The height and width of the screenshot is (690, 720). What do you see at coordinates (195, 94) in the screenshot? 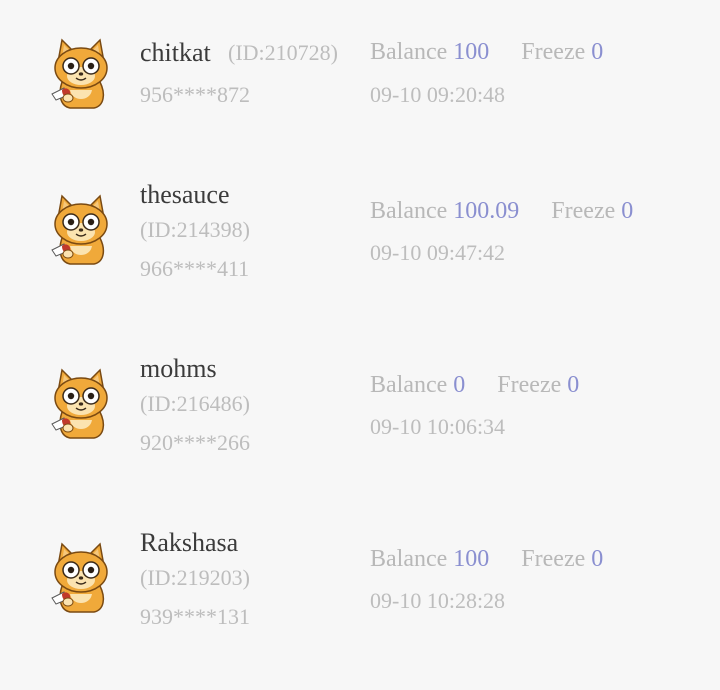
I see `member-phone: 956****872` at bounding box center [195, 94].